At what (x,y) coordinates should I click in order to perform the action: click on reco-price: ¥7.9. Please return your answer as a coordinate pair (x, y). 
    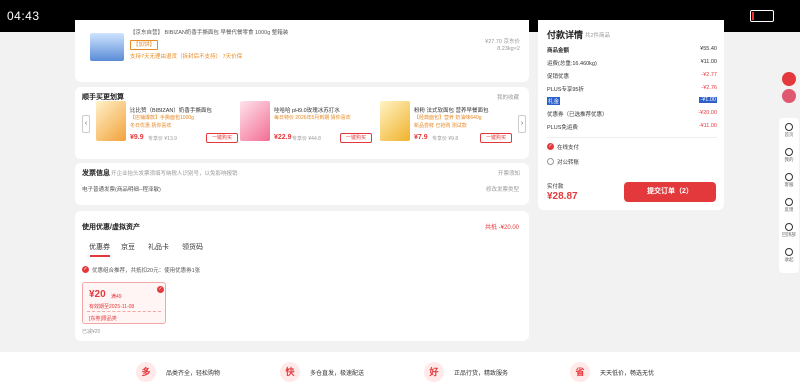
    Looking at the image, I should click on (421, 137).